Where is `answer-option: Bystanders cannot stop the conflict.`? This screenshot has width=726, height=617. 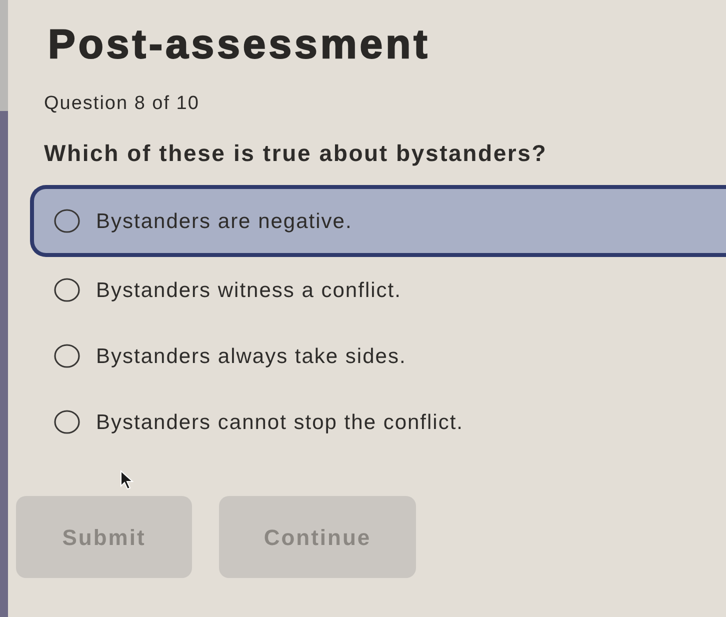 answer-option: Bystanders cannot stop the conflict. is located at coordinates (378, 422).